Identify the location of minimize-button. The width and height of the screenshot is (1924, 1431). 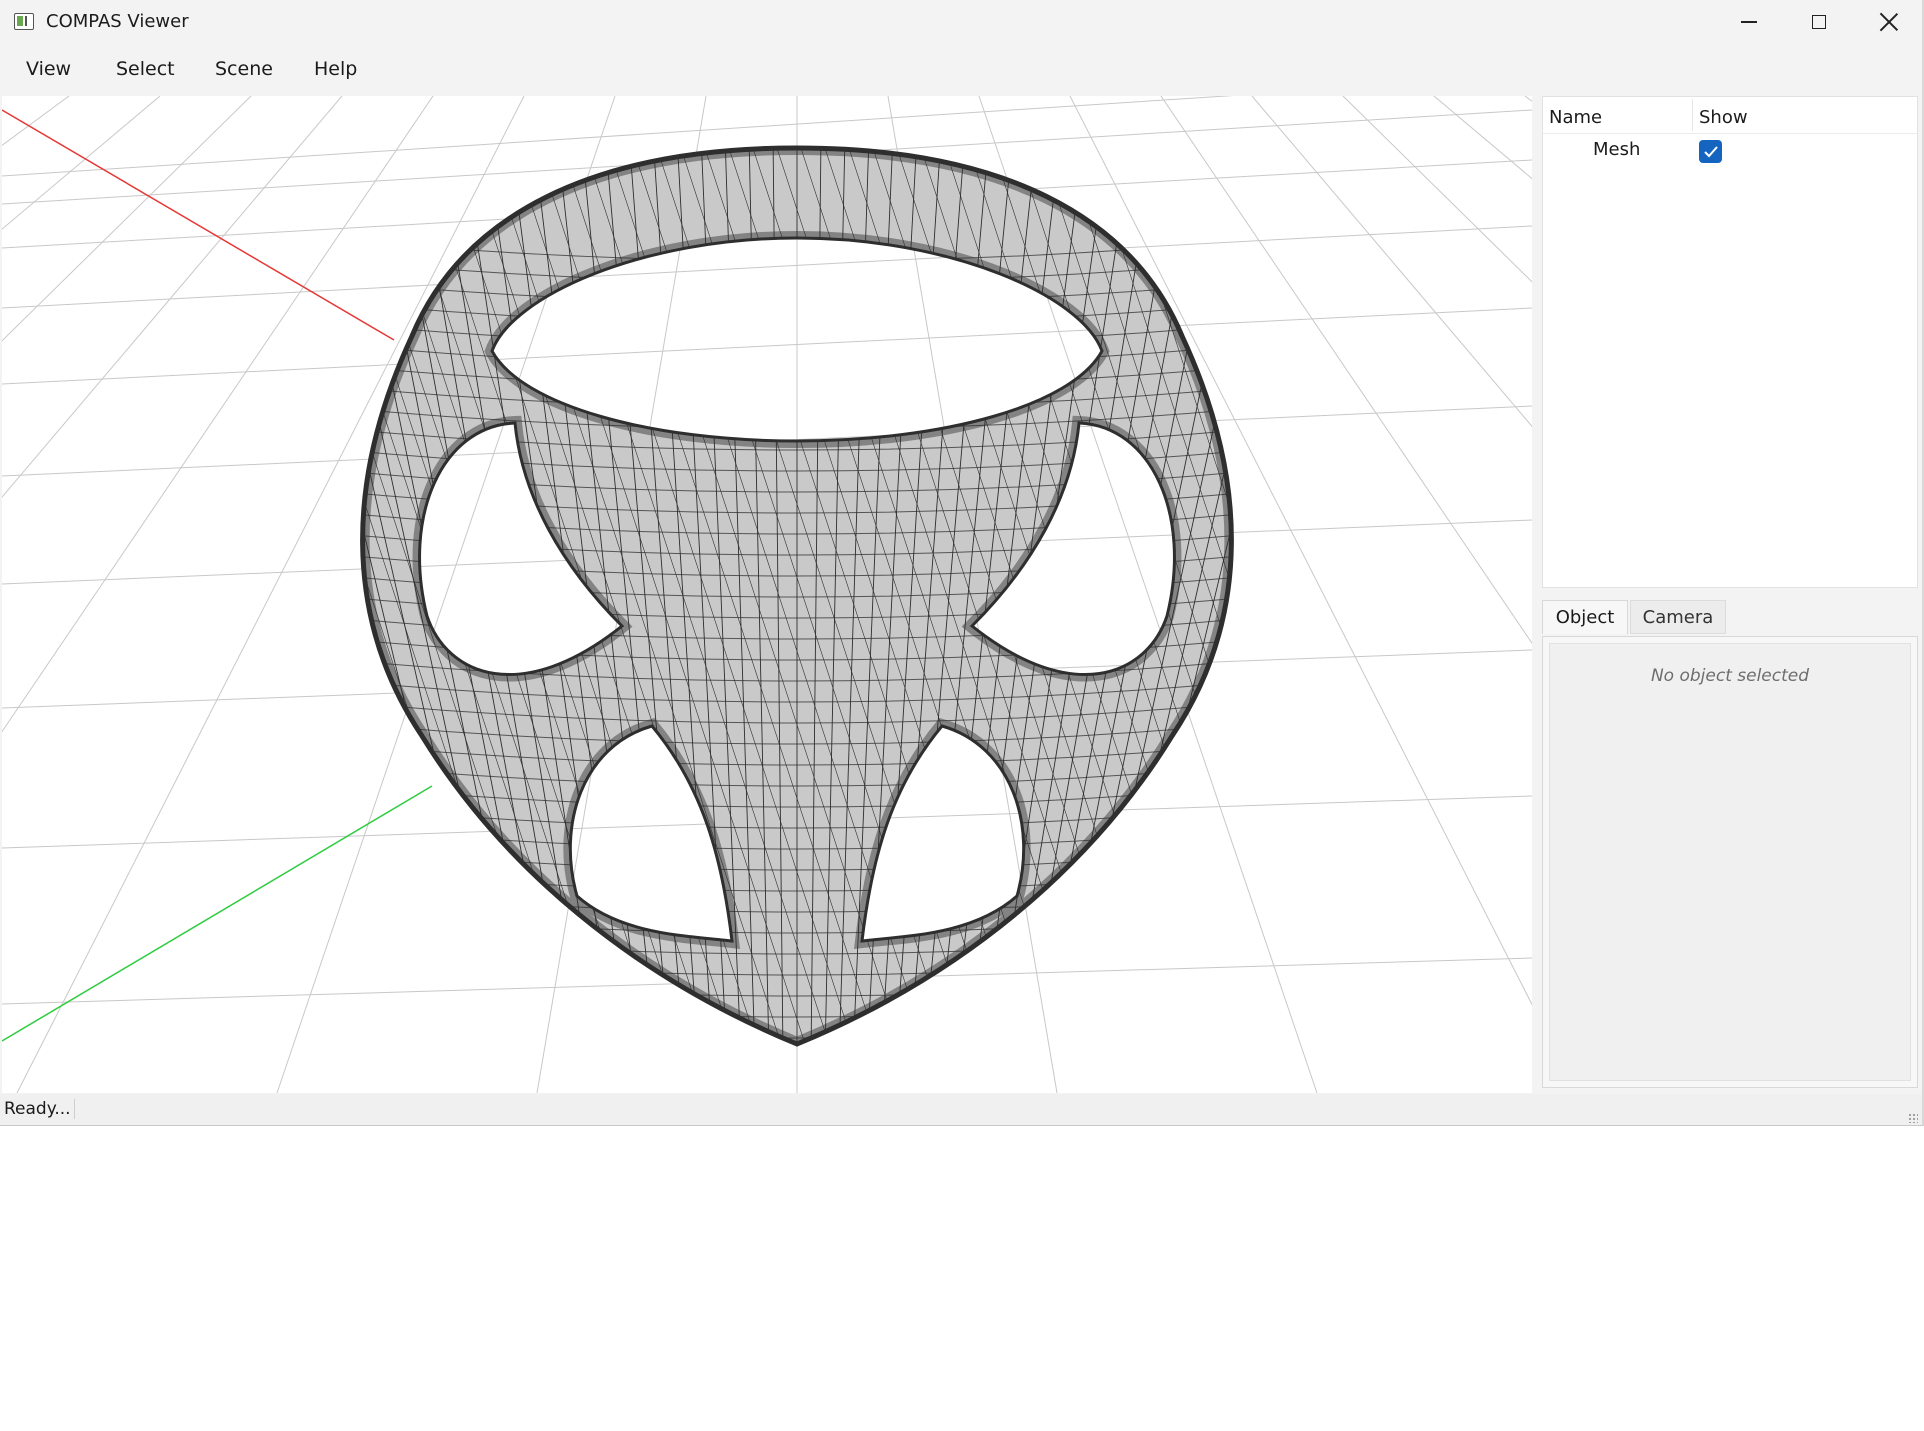
(1749, 22).